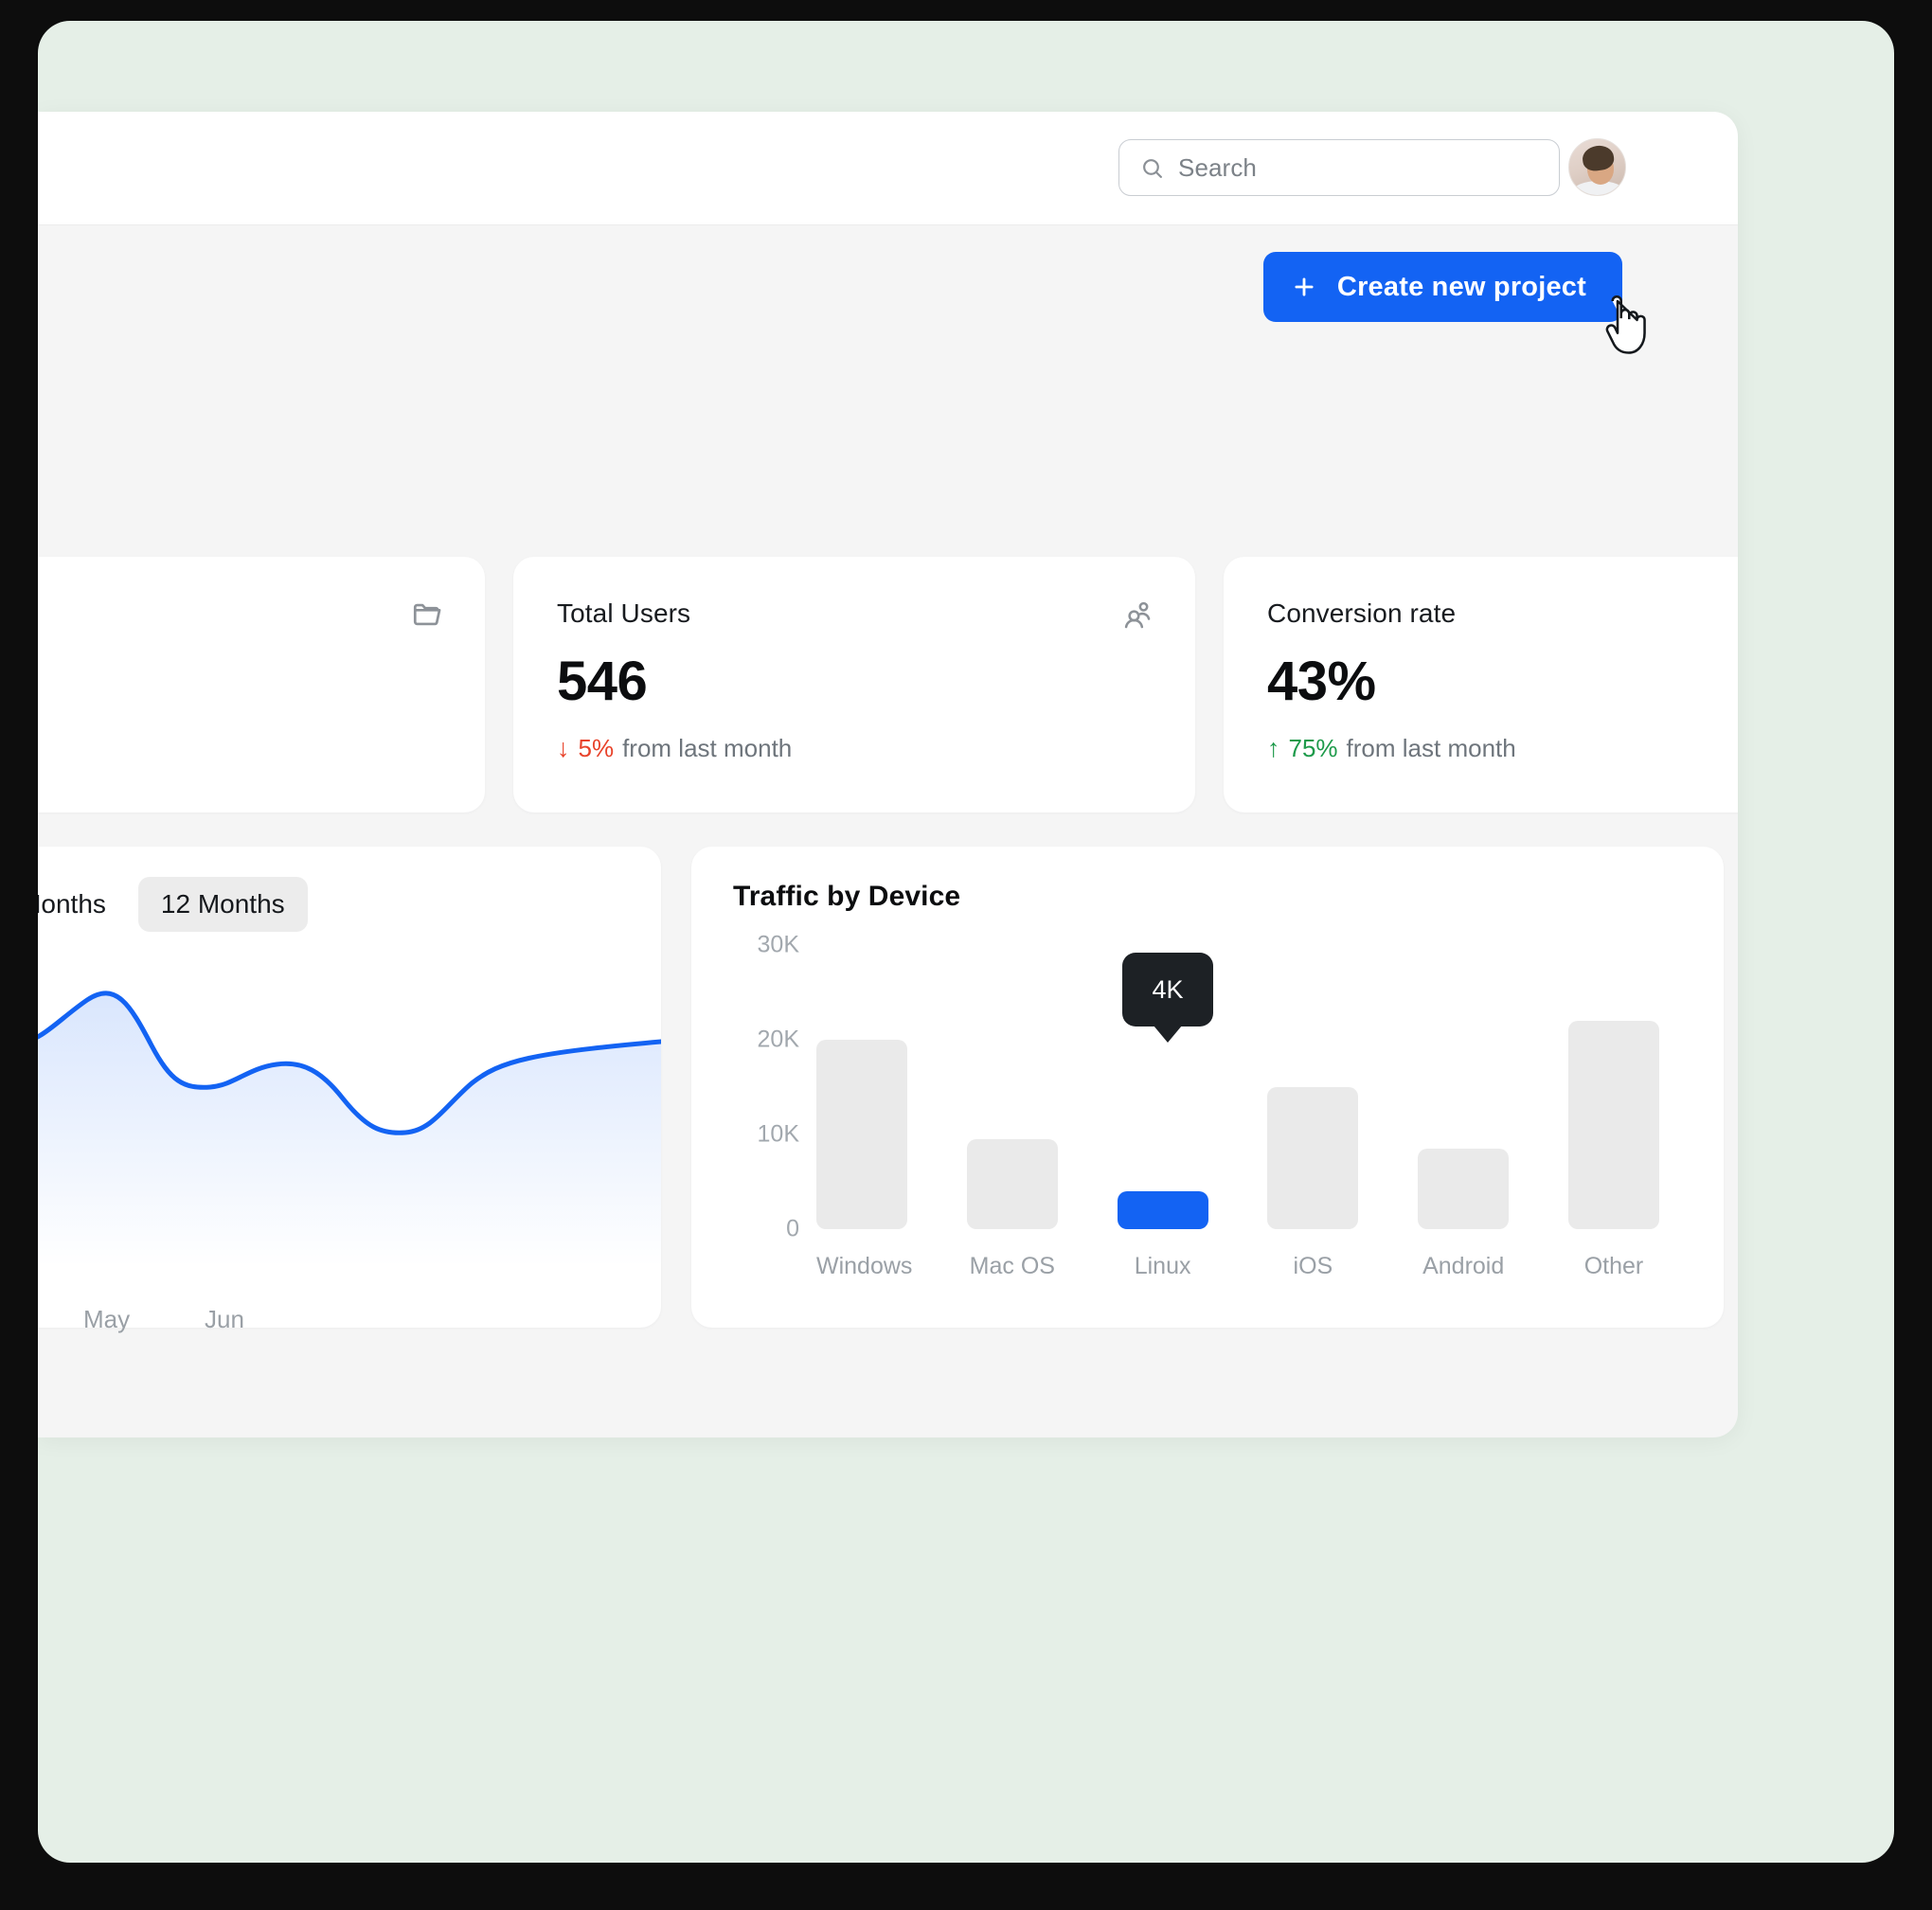 The width and height of the screenshot is (1932, 1910). What do you see at coordinates (1012, 1087) in the screenshot?
I see `bar-column-macos` at bounding box center [1012, 1087].